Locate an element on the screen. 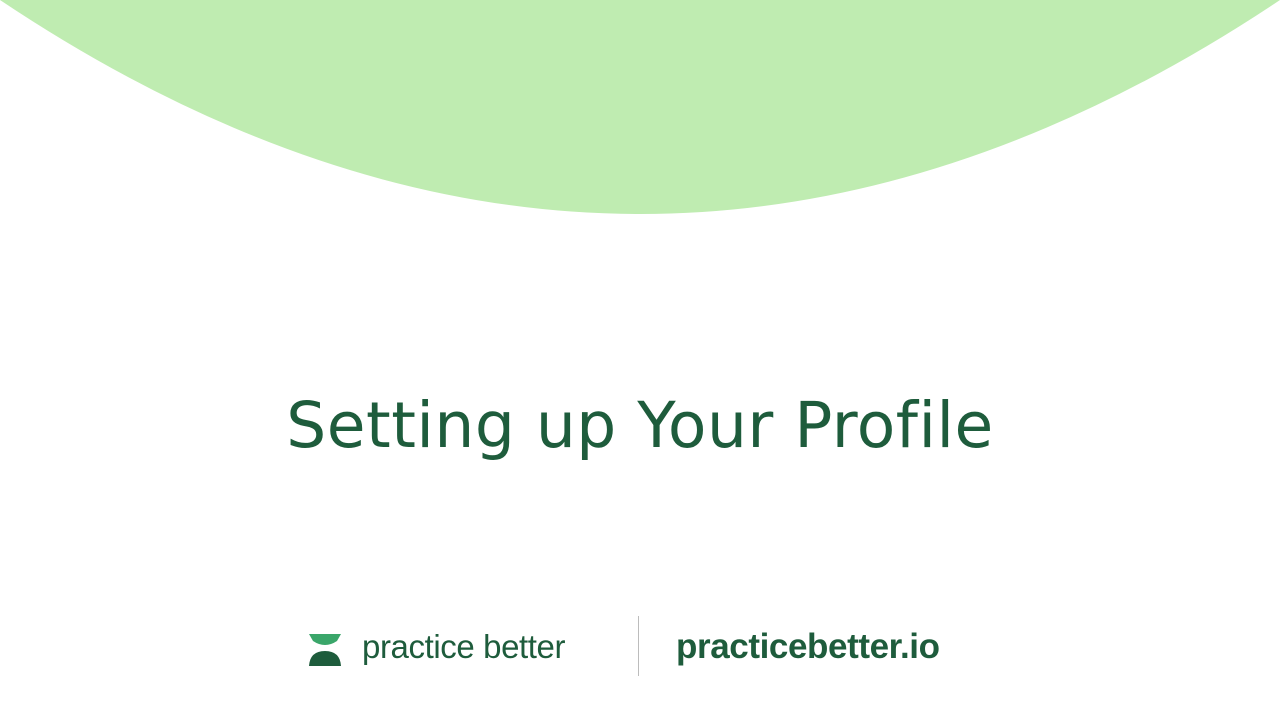 This screenshot has width=1280, height=720. footer: practice better practicebetter.io is located at coordinates (640, 646).